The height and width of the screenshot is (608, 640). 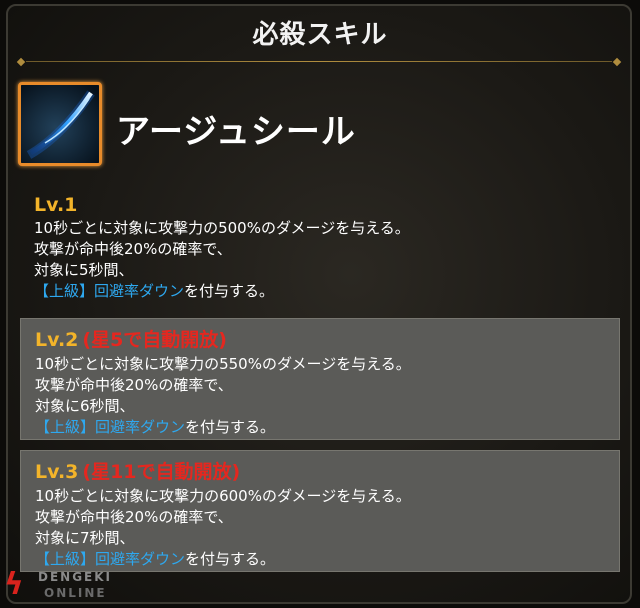 I want to click on lightning-icon: ϟ, so click(x=14, y=584).